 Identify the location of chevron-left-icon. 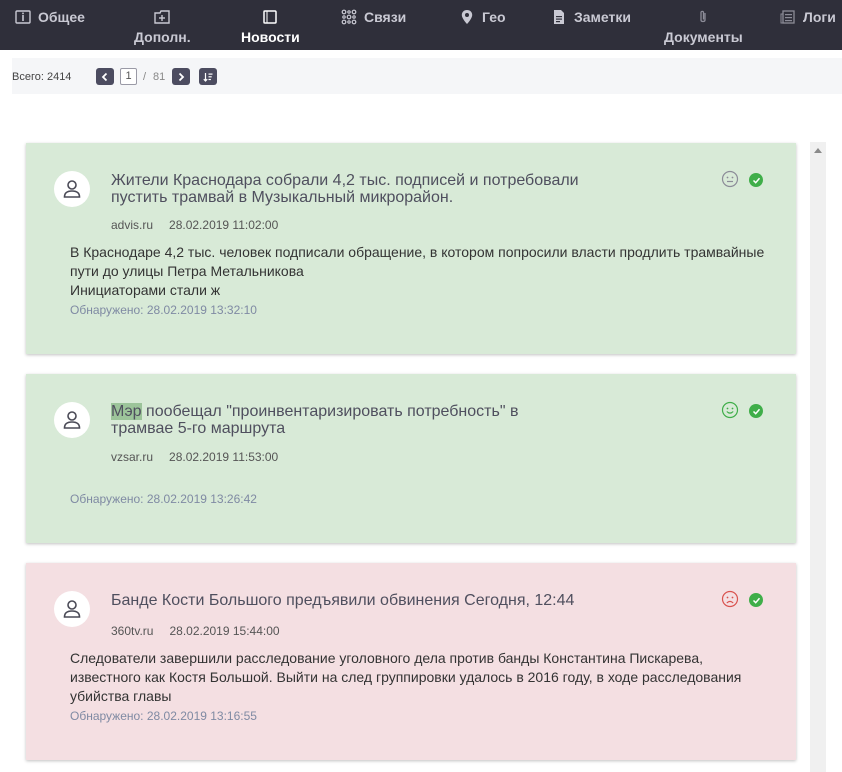
(104, 76).